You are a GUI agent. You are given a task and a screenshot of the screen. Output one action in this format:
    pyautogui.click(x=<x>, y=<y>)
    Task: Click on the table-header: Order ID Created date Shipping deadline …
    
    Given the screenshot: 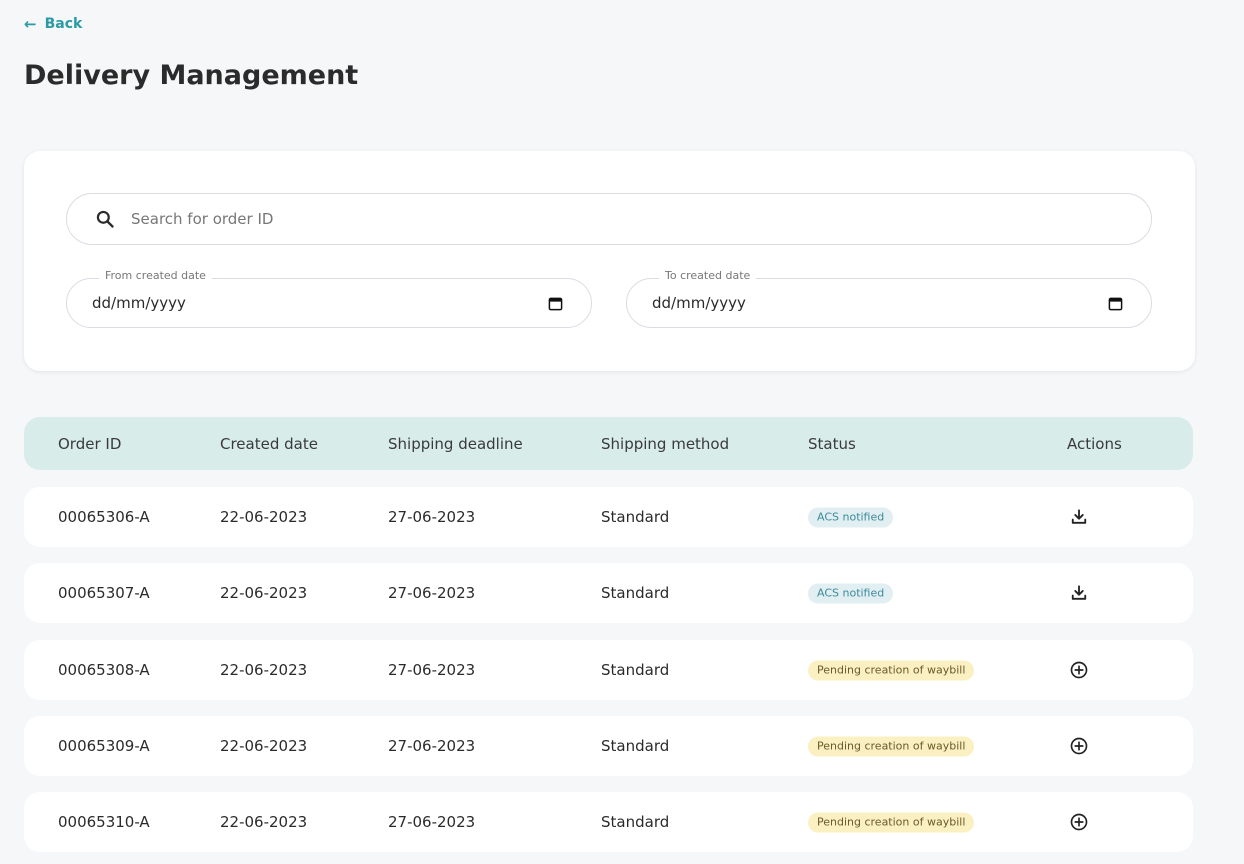 What is the action you would take?
    pyautogui.click(x=608, y=443)
    